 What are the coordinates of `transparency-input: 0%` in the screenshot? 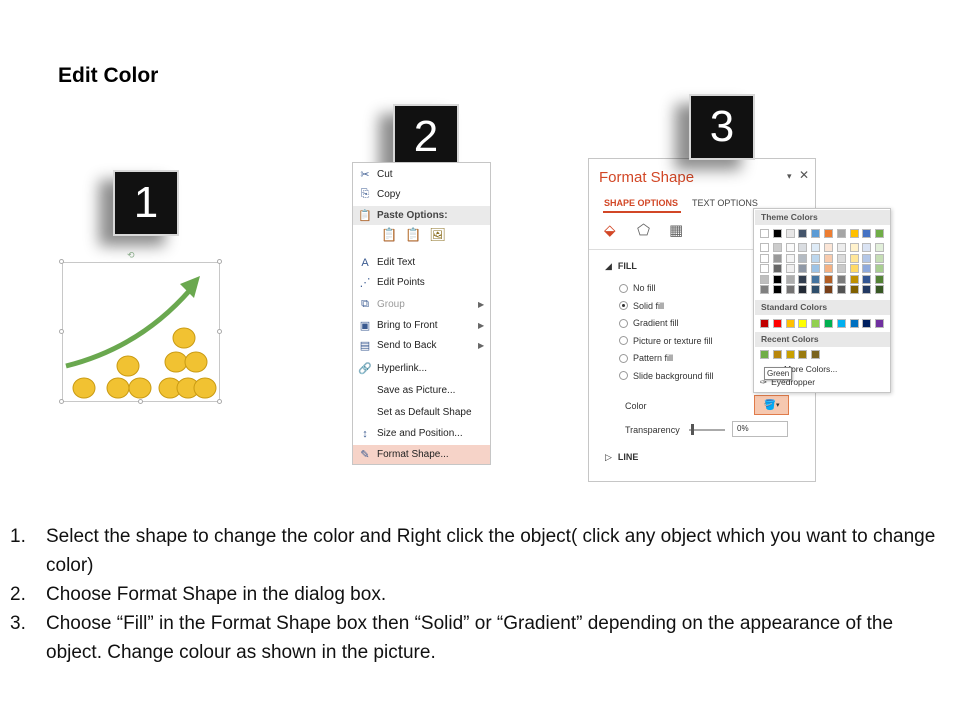 It's located at (760, 429).